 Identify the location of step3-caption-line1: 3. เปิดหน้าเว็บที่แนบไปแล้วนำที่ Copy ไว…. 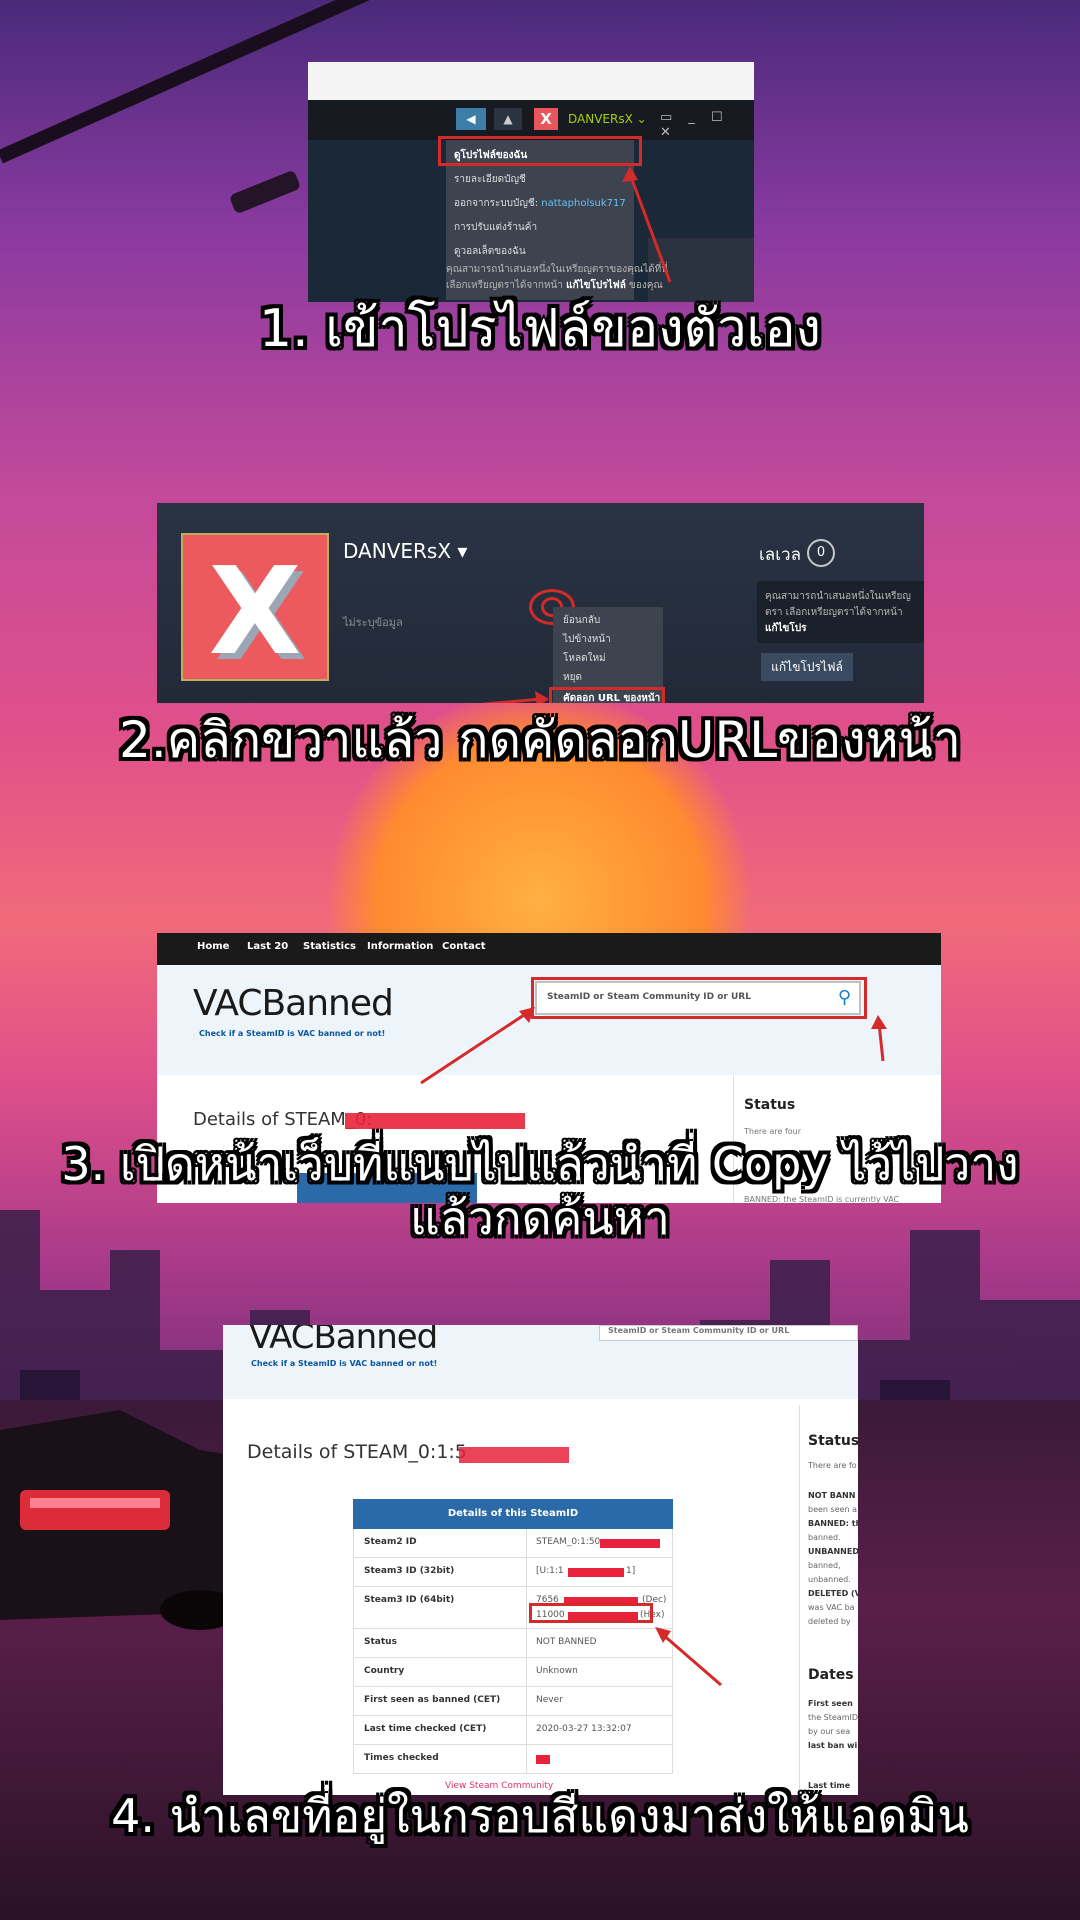
(540, 1164).